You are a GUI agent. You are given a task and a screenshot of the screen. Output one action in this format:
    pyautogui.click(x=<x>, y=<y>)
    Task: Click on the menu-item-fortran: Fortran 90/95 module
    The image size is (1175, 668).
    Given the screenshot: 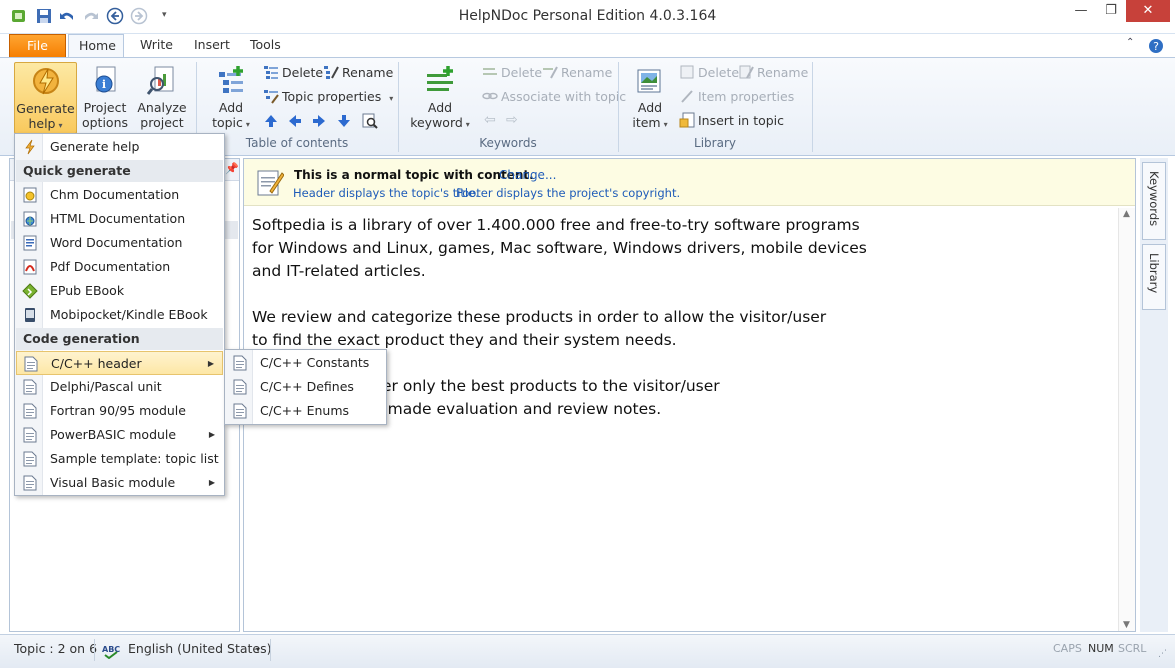 What is the action you would take?
    pyautogui.click(x=119, y=411)
    